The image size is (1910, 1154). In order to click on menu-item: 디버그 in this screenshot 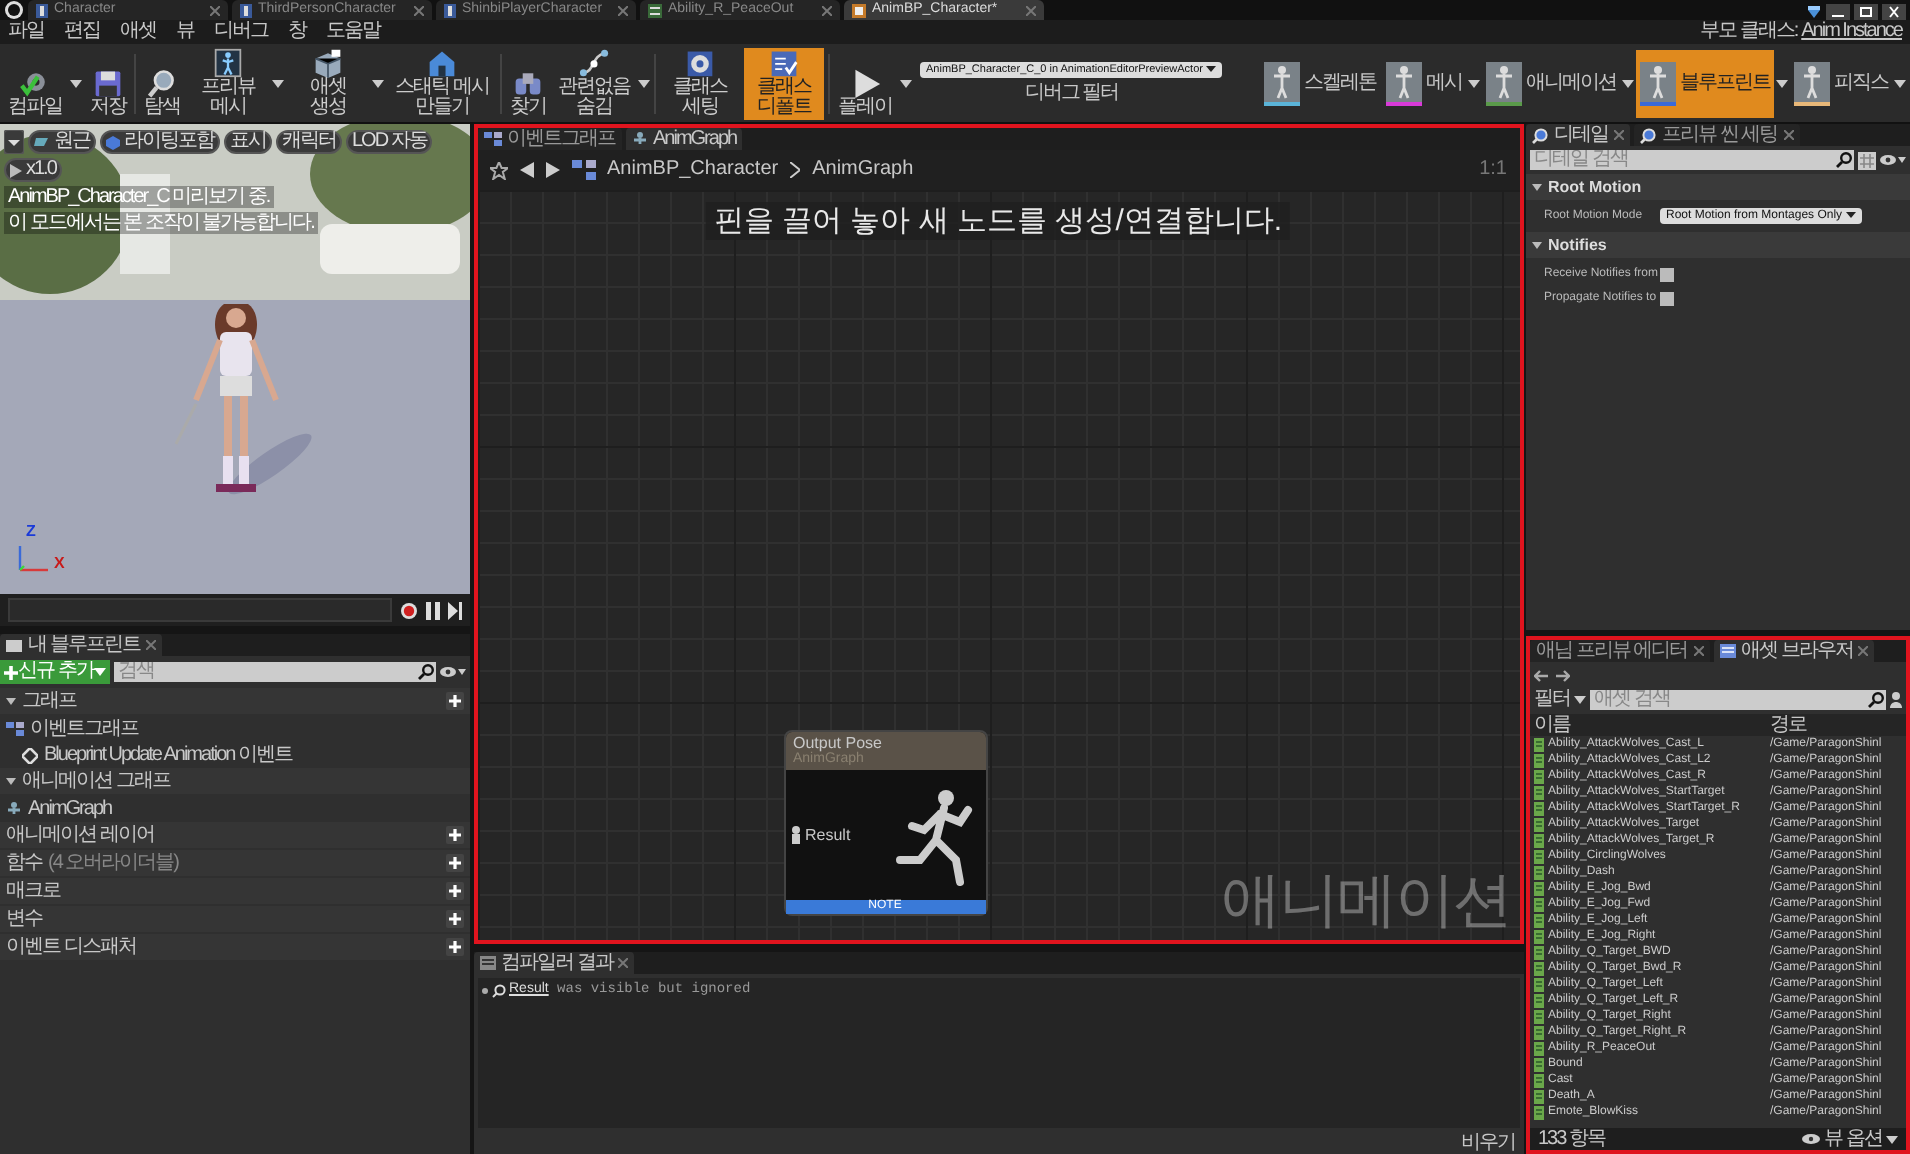, I will do `click(241, 32)`.